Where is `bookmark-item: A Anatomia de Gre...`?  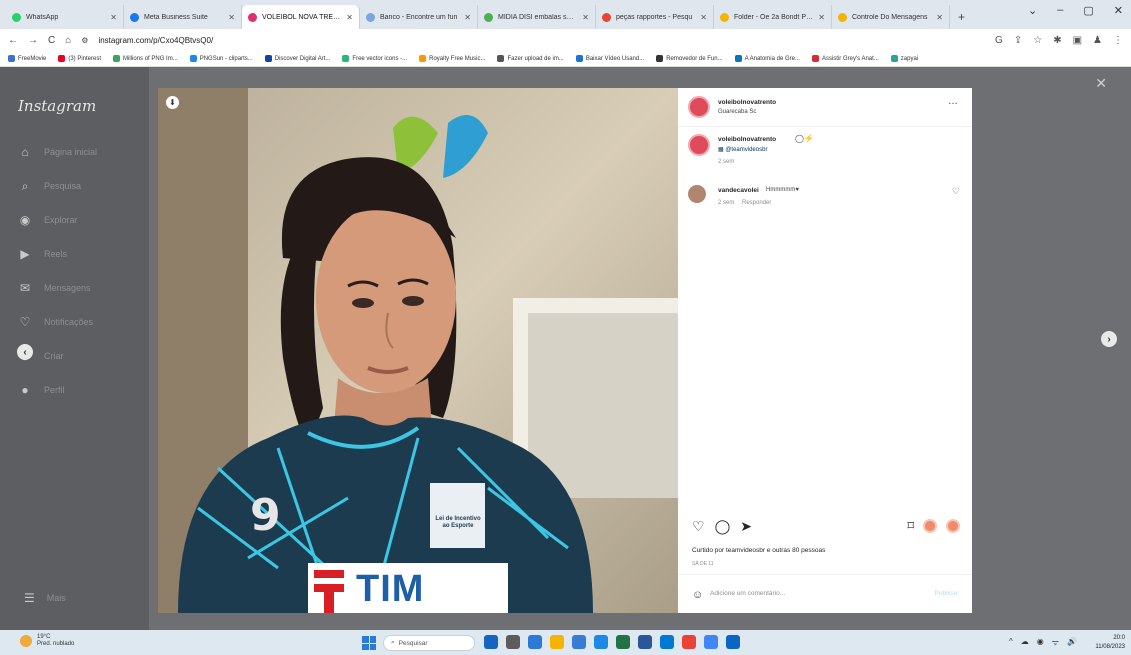
bookmark-item: A Anatomia de Gre... is located at coordinates (767, 58).